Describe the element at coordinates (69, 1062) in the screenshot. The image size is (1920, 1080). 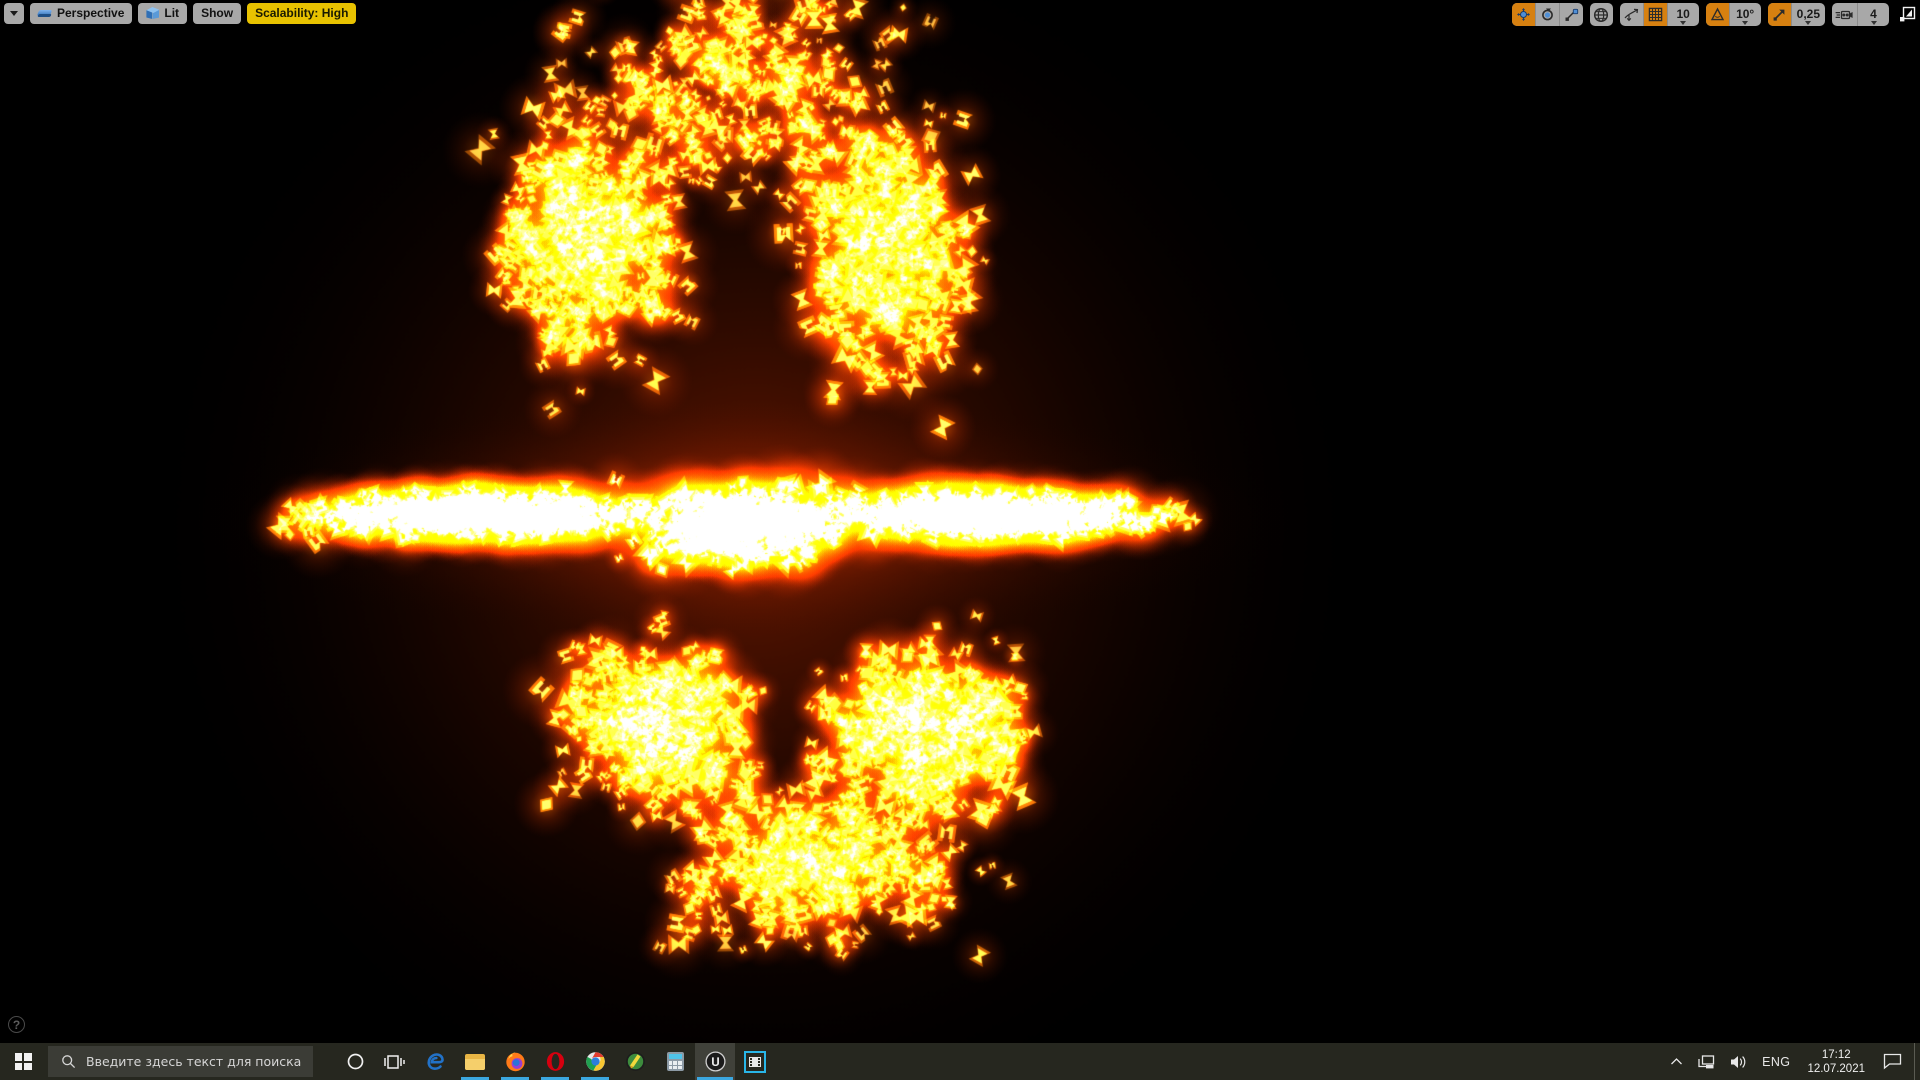
I see `search-icon` at that location.